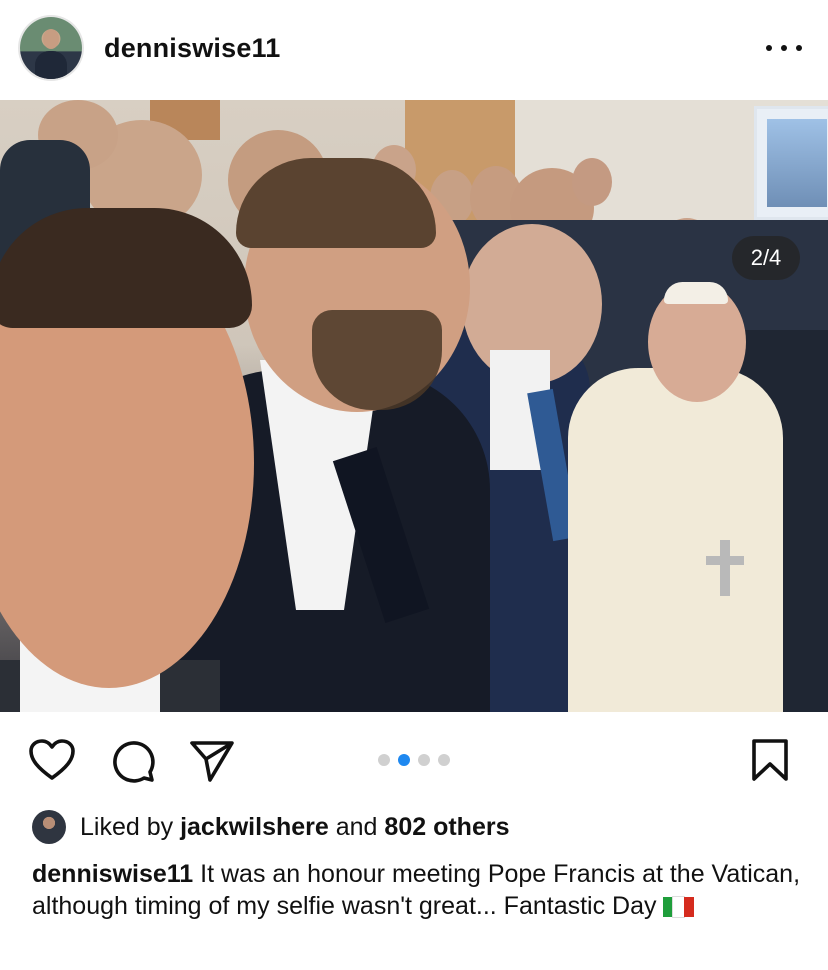  I want to click on bookmark-icon, so click(770, 762).